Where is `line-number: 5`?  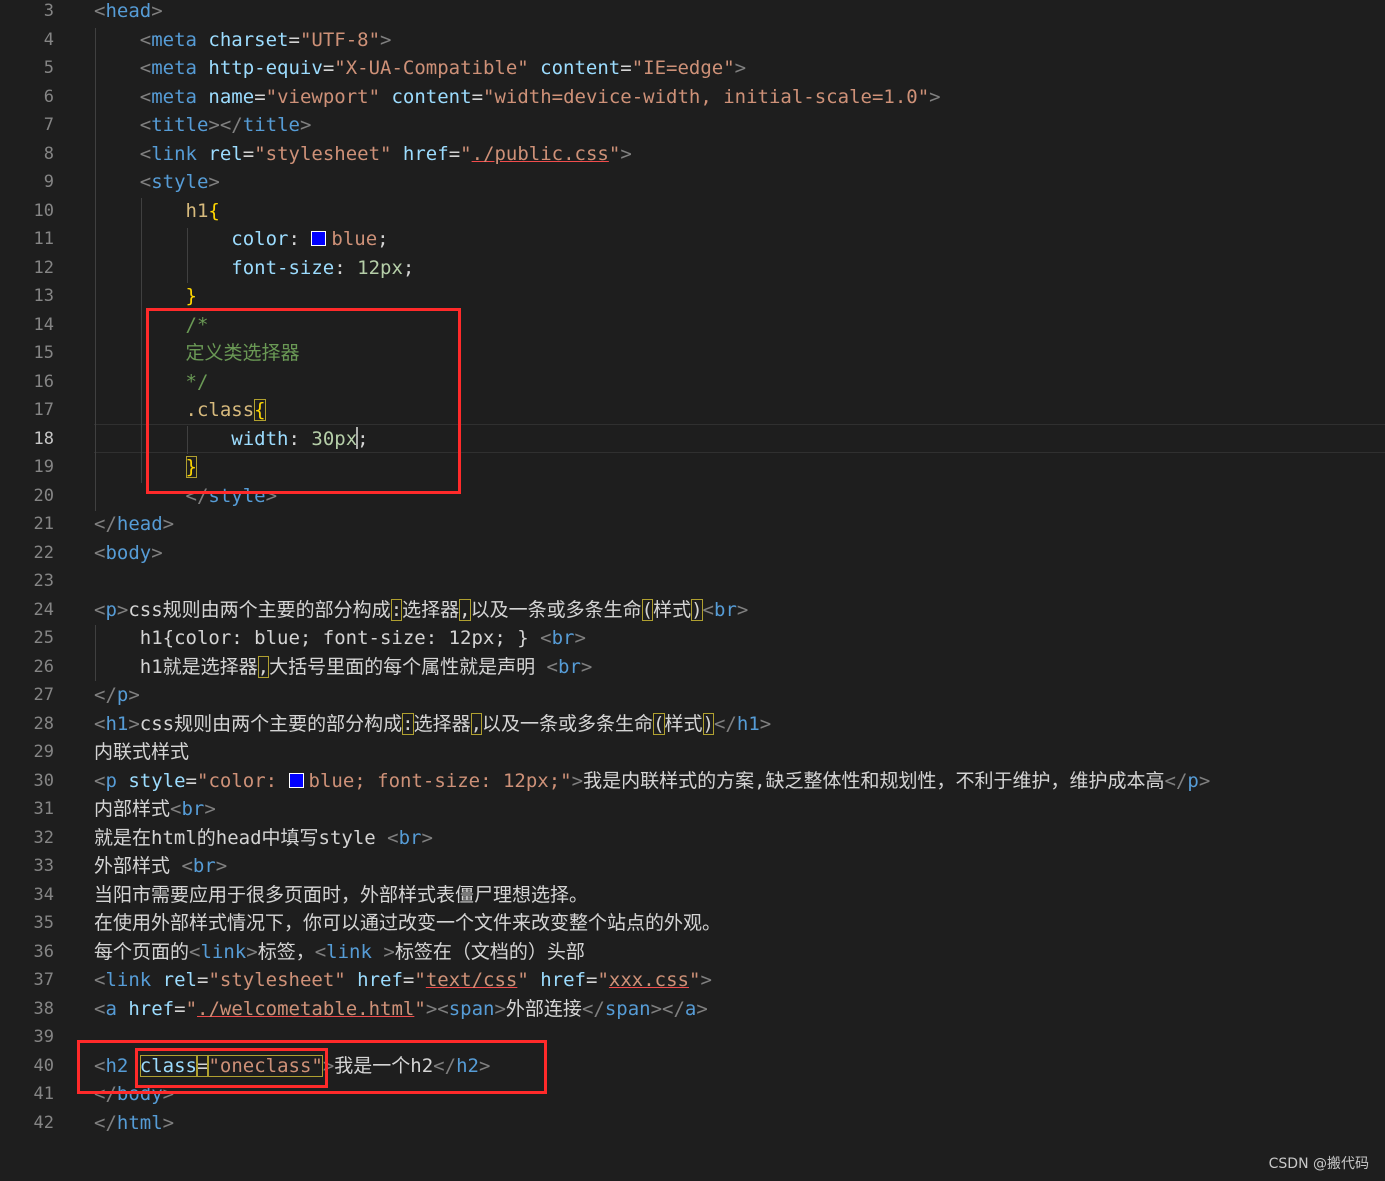
line-number: 5 is located at coordinates (48, 68).